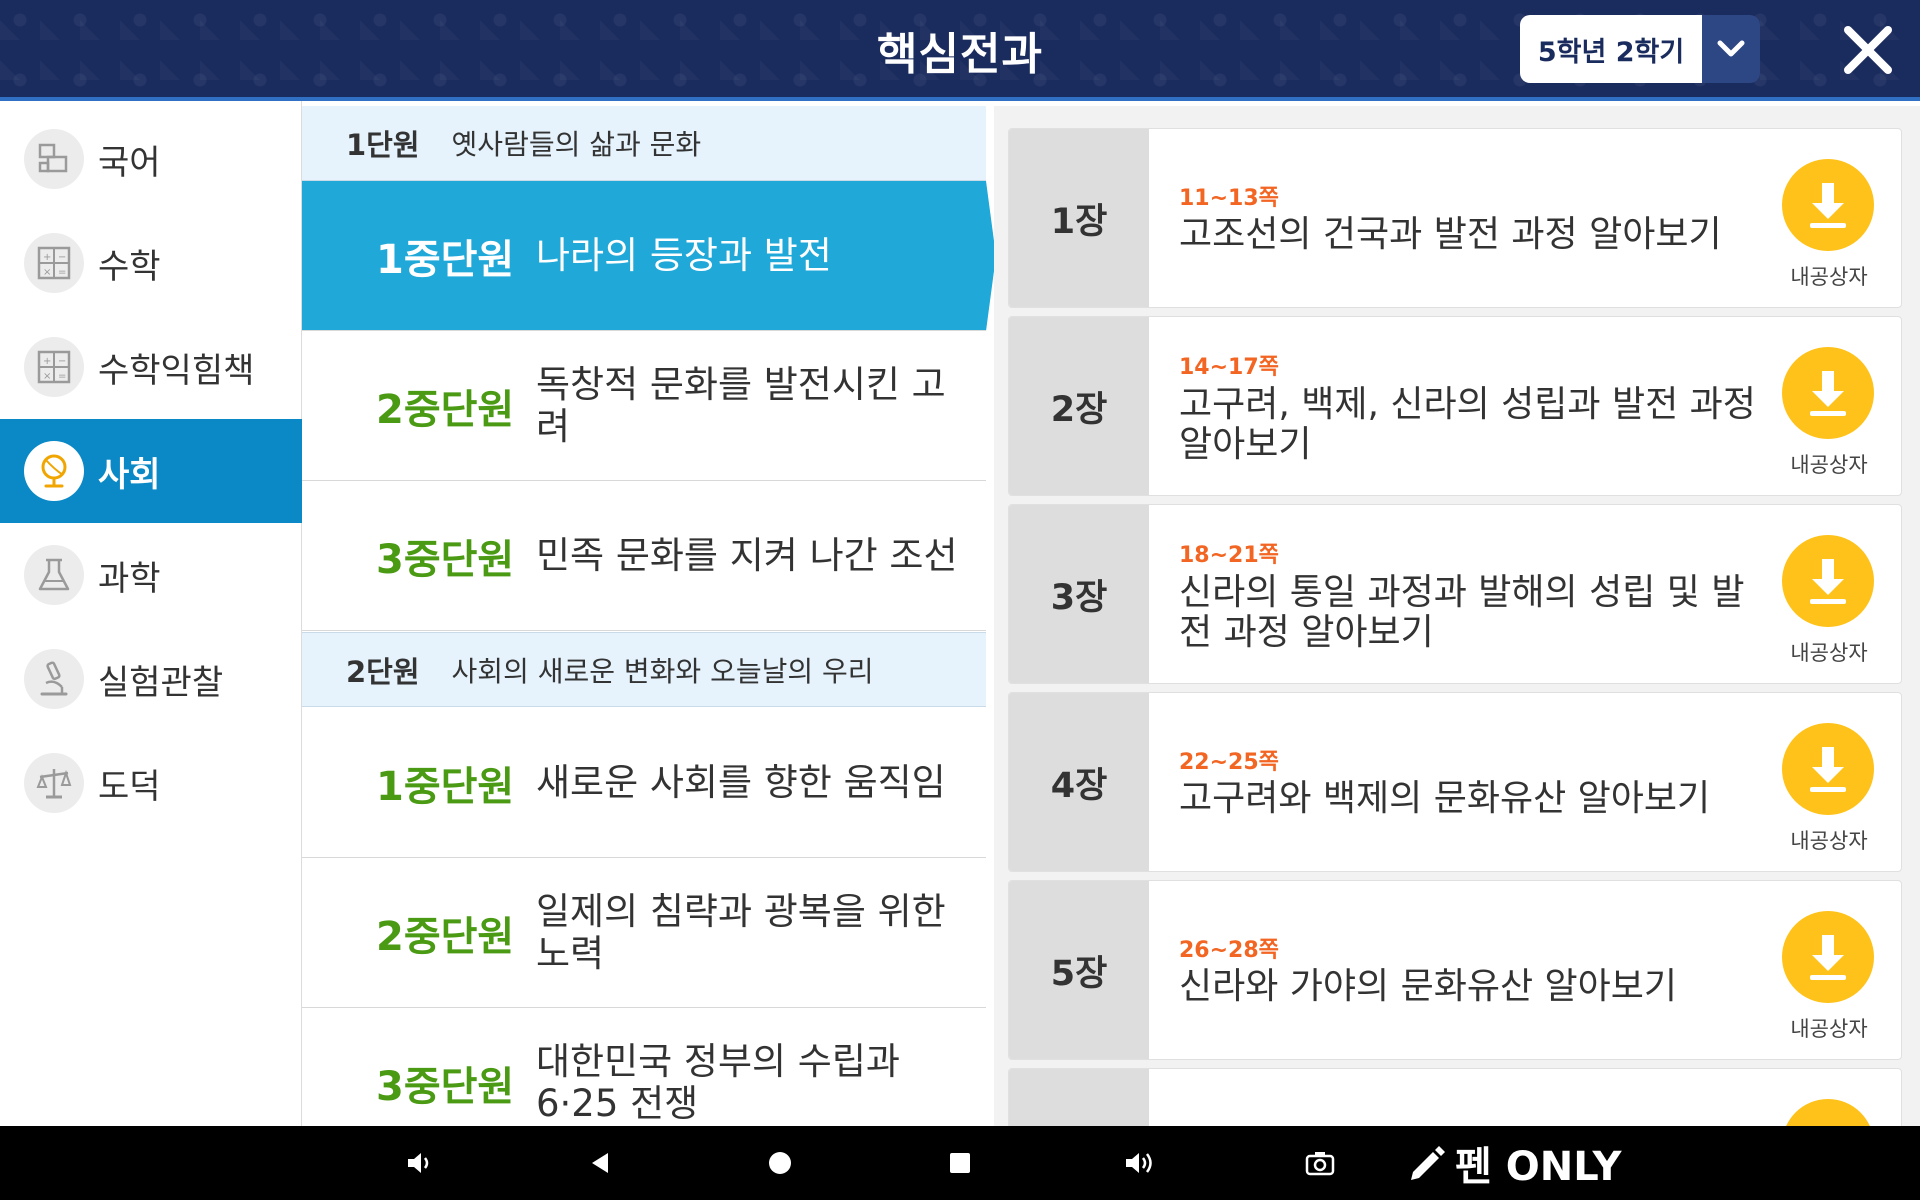 This screenshot has width=1920, height=1200. Describe the element at coordinates (1445, 798) in the screenshot. I see `chapter-title: 고구려와 백제의 문화유산 알아보기` at that location.